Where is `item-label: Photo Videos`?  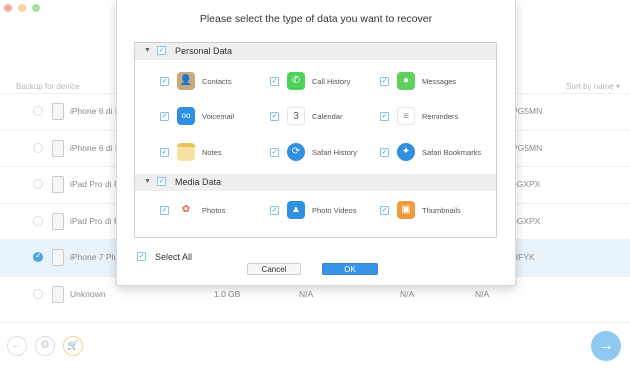
item-label: Photo Videos is located at coordinates (334, 210).